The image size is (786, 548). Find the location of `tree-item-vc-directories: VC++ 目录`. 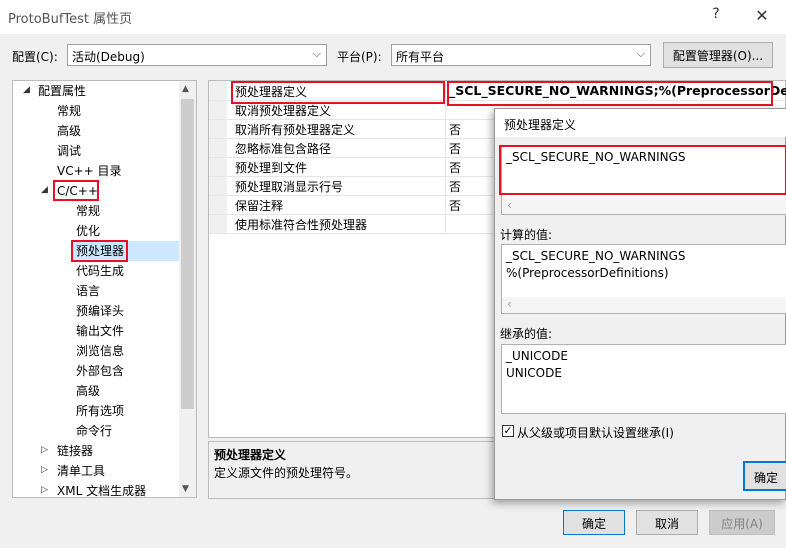

tree-item-vc-directories: VC++ 目录 is located at coordinates (89, 171).